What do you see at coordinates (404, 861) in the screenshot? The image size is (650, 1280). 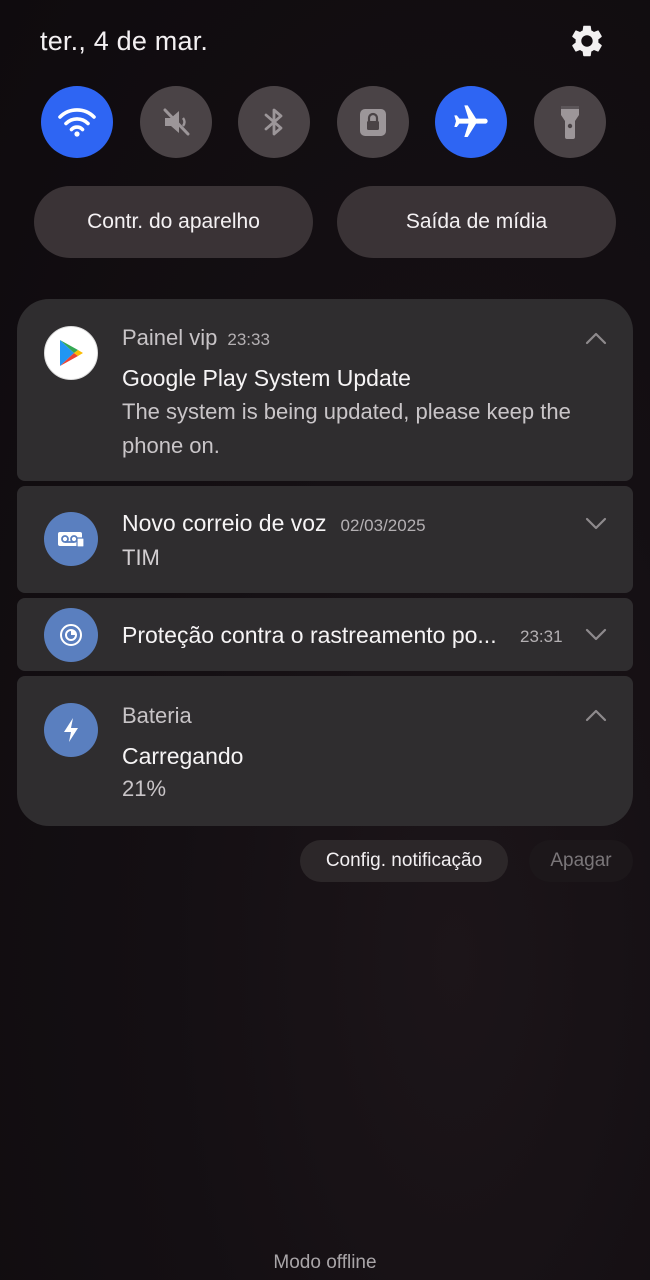 I see `notification-settings-button: Config. notificação` at bounding box center [404, 861].